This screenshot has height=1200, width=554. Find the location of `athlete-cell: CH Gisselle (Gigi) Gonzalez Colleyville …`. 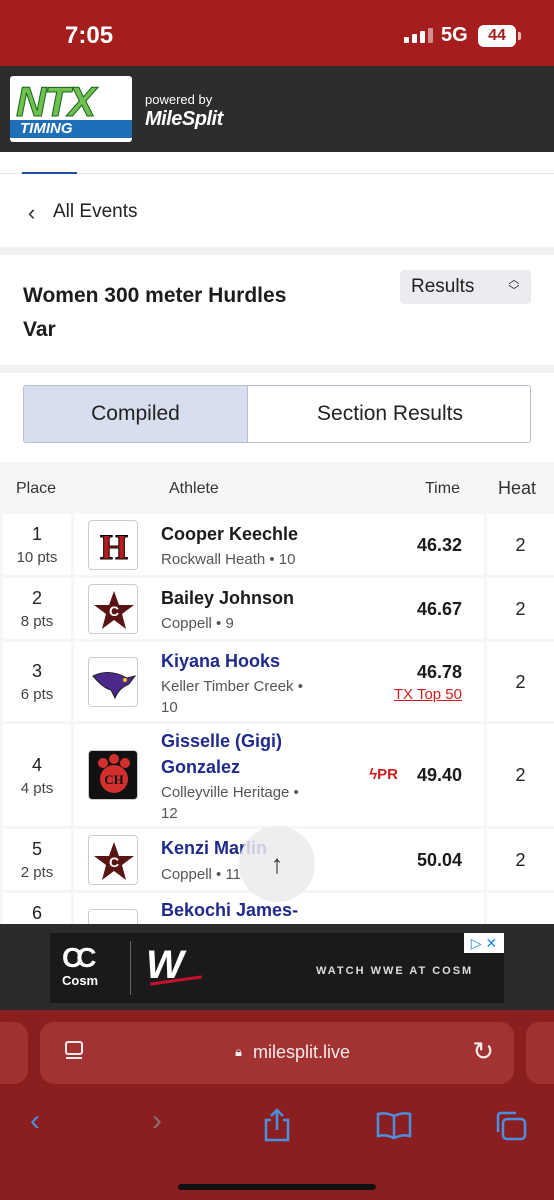

athlete-cell: CH Gisselle (Gigi) Gonzalez Colleyville … is located at coordinates (279, 775).